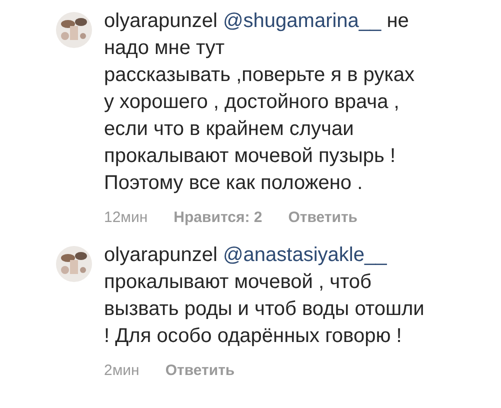  What do you see at coordinates (304, 255) in the screenshot?
I see `mention-link: @anastasiyakle__` at bounding box center [304, 255].